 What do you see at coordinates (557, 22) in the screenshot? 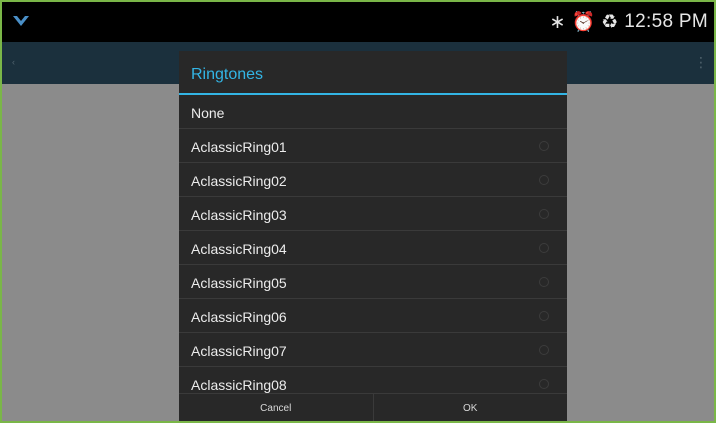
I see `bluetooth-icon: ∗` at bounding box center [557, 22].